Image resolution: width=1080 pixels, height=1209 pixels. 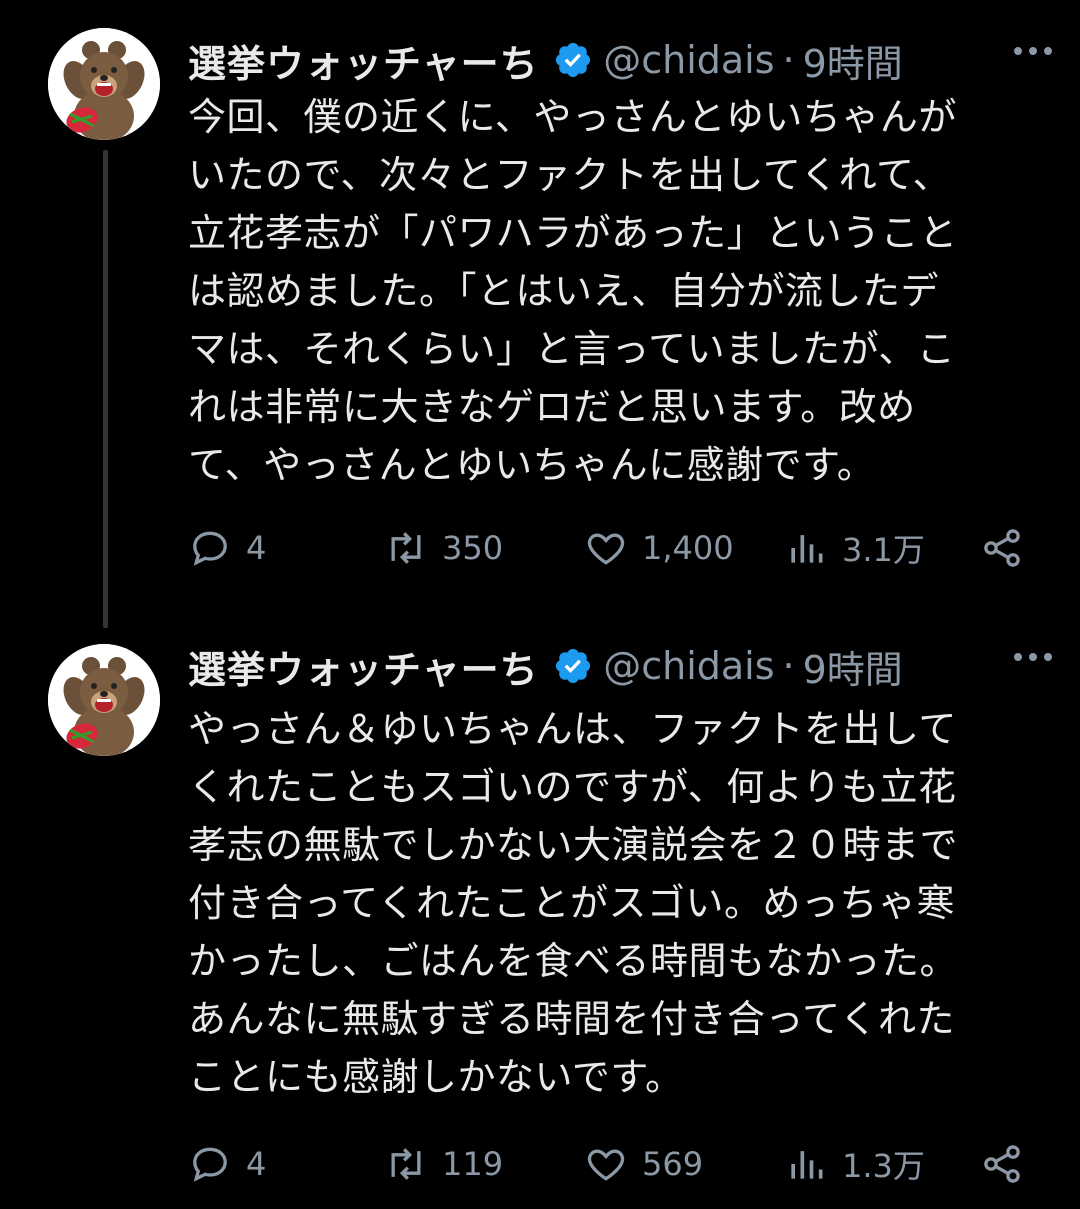 I want to click on like-button: 569, so click(x=643, y=1164).